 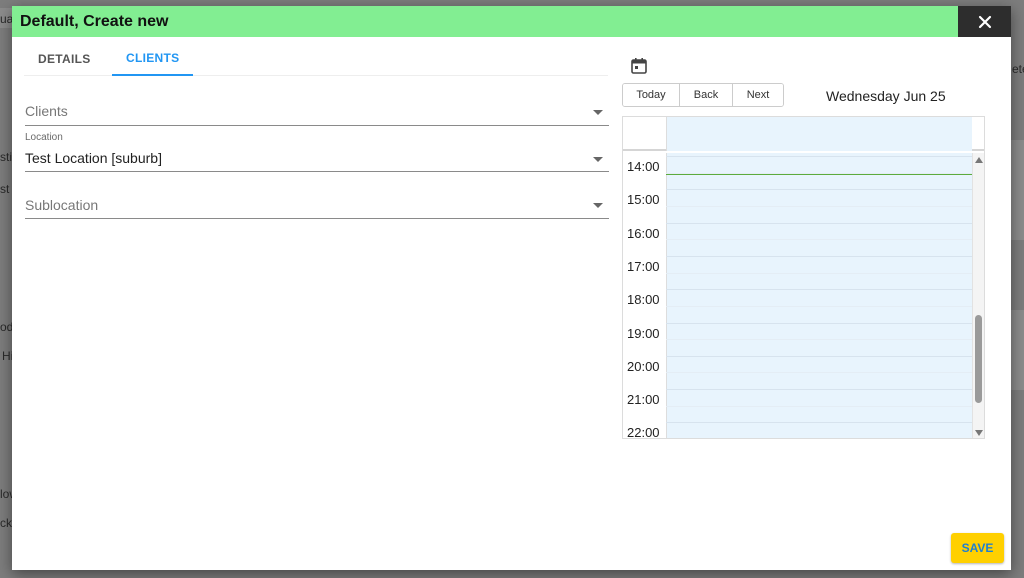 What do you see at coordinates (6, 157) in the screenshot?
I see `bg-fragment: sti` at bounding box center [6, 157].